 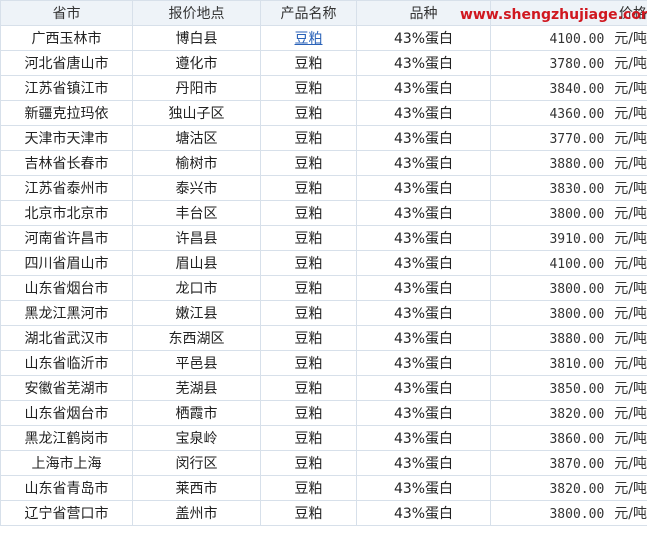 What do you see at coordinates (196, 13) in the screenshot?
I see `header-location: 报价地点` at bounding box center [196, 13].